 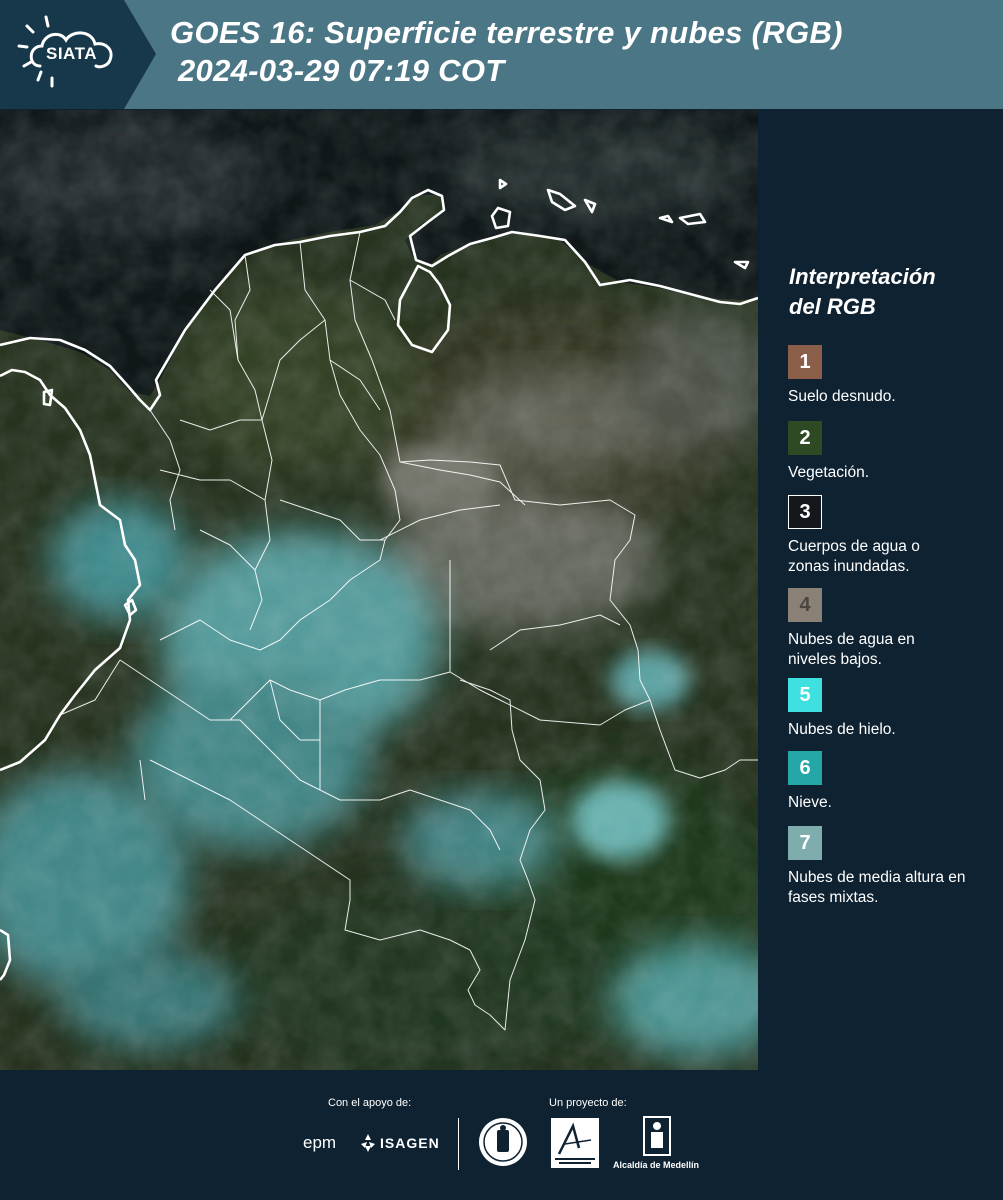 I want to click on legend-num: 1, so click(x=805, y=361).